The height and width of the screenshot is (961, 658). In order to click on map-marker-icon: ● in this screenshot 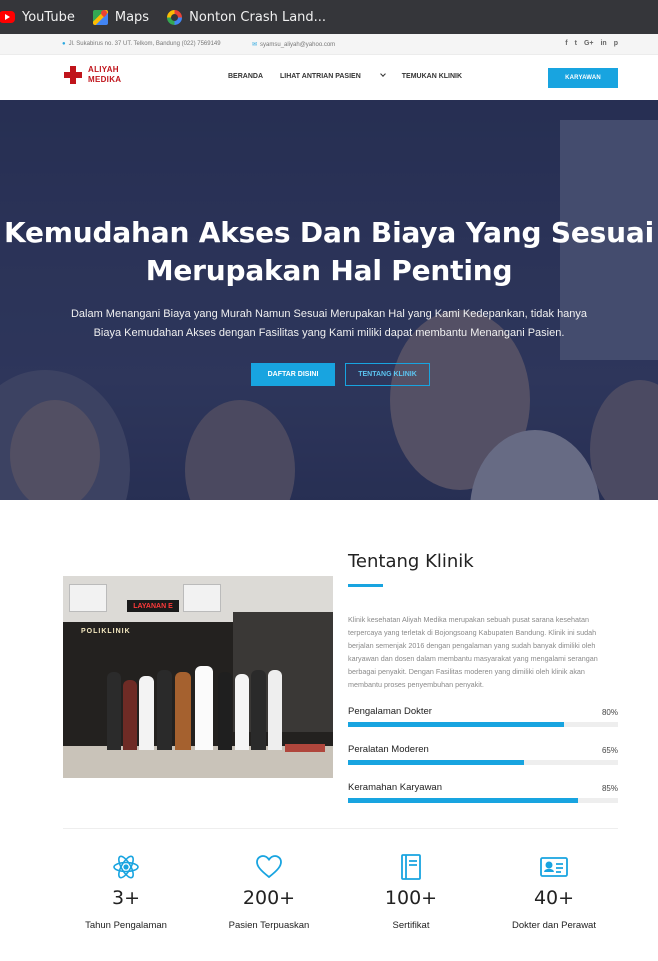, I will do `click(64, 44)`.